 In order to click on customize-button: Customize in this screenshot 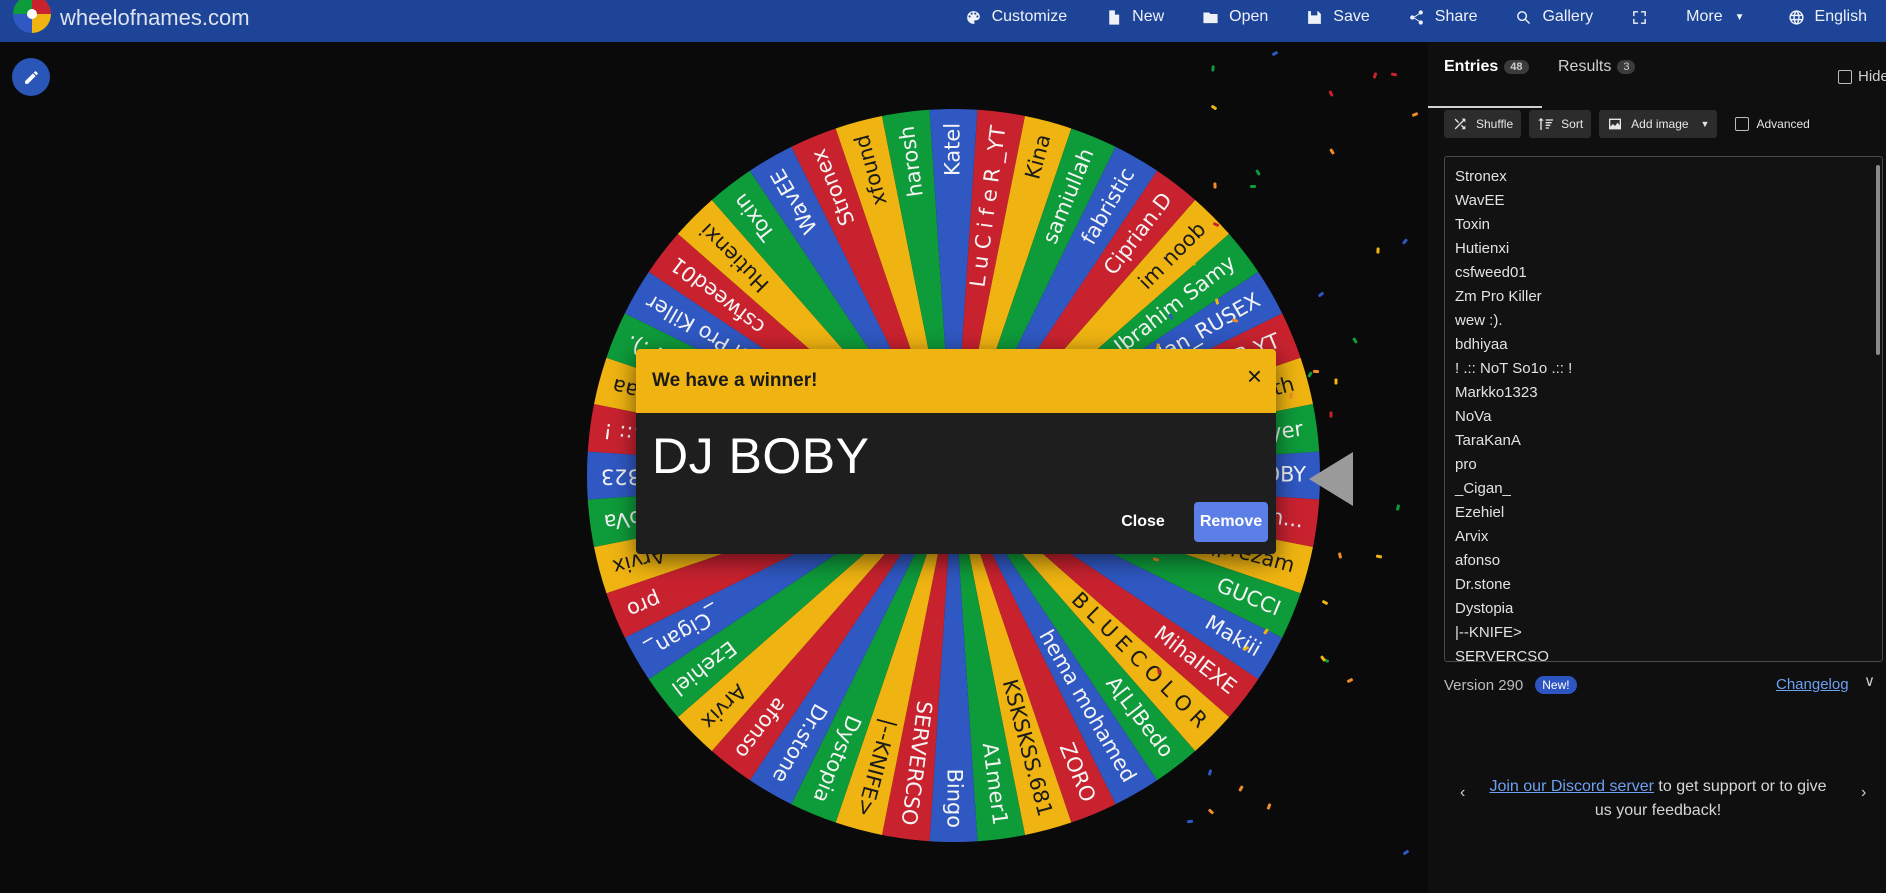, I will do `click(1016, 17)`.